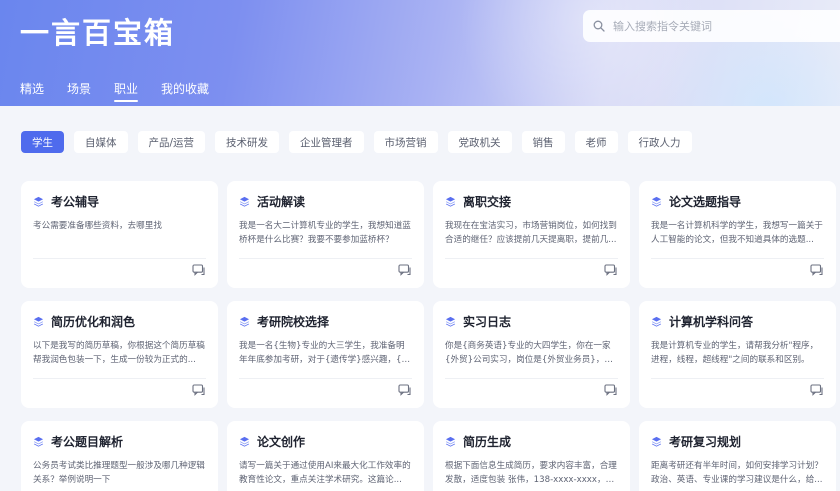  I want to click on card-title: 实习日志, so click(487, 322).